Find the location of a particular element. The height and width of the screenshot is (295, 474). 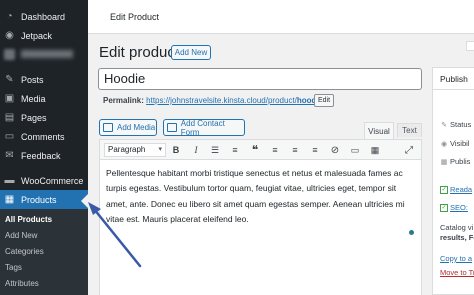

status-label: Status is located at coordinates (461, 124).